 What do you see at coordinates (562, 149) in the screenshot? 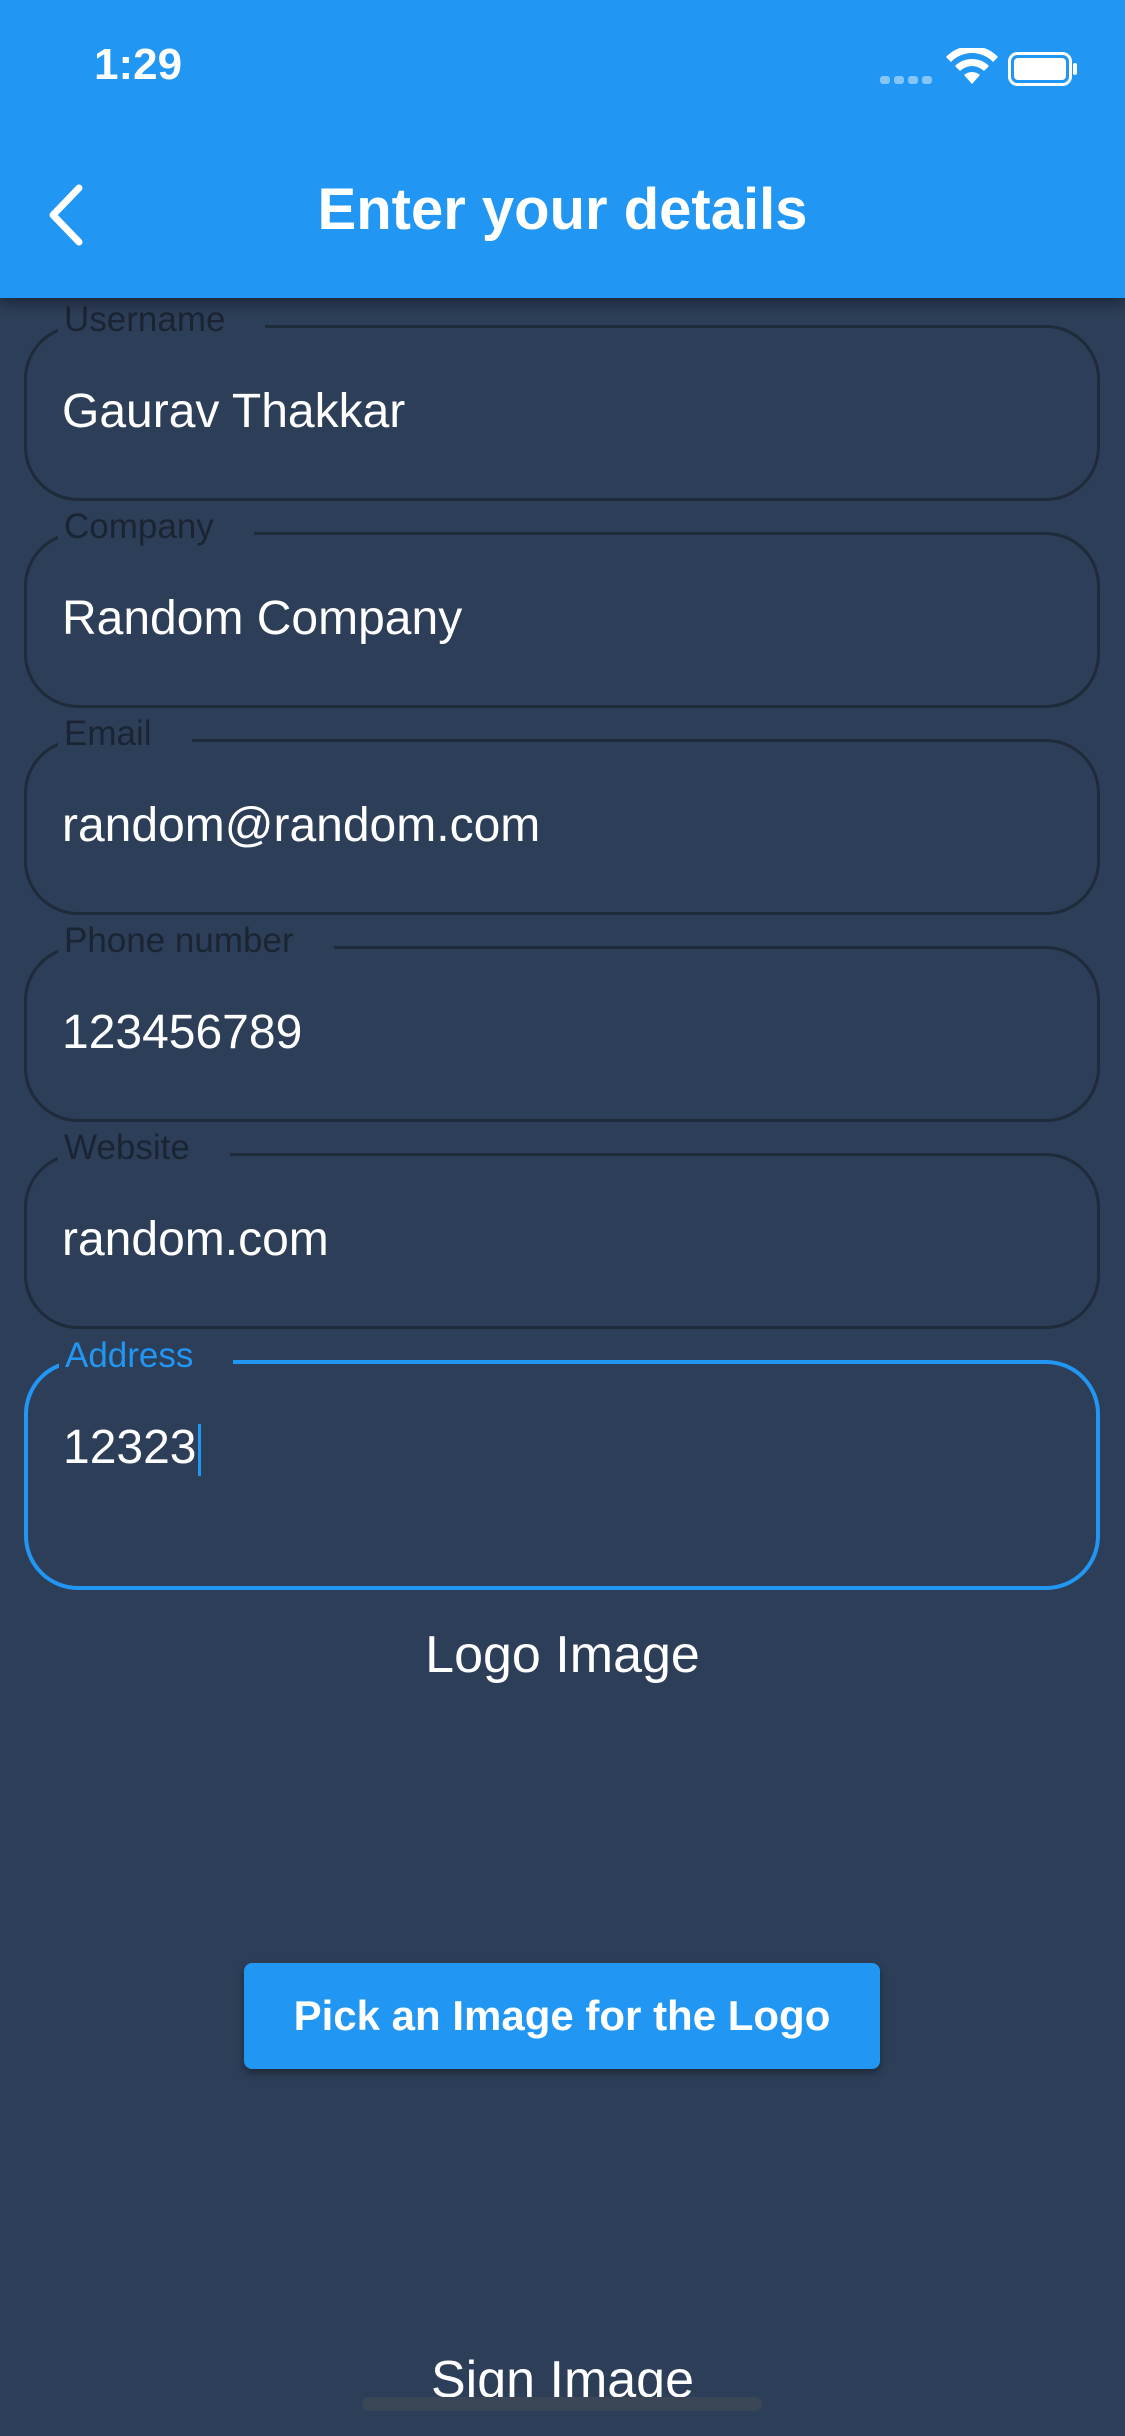
I see `app-bar: 1:29 Enter your details` at bounding box center [562, 149].